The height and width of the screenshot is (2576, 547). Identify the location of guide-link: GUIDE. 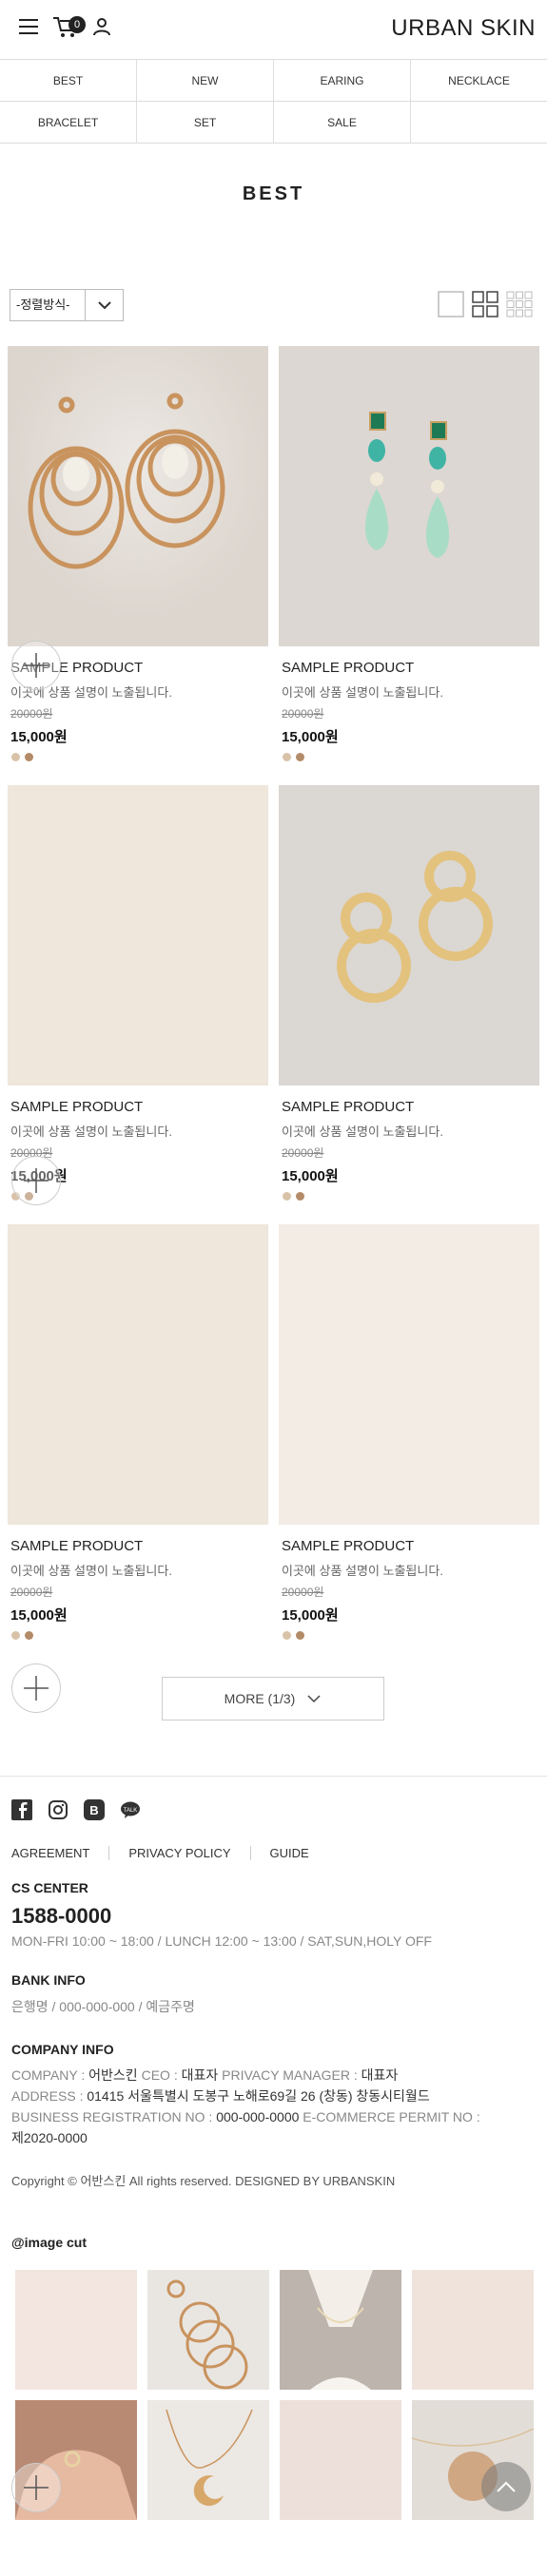
(288, 1853).